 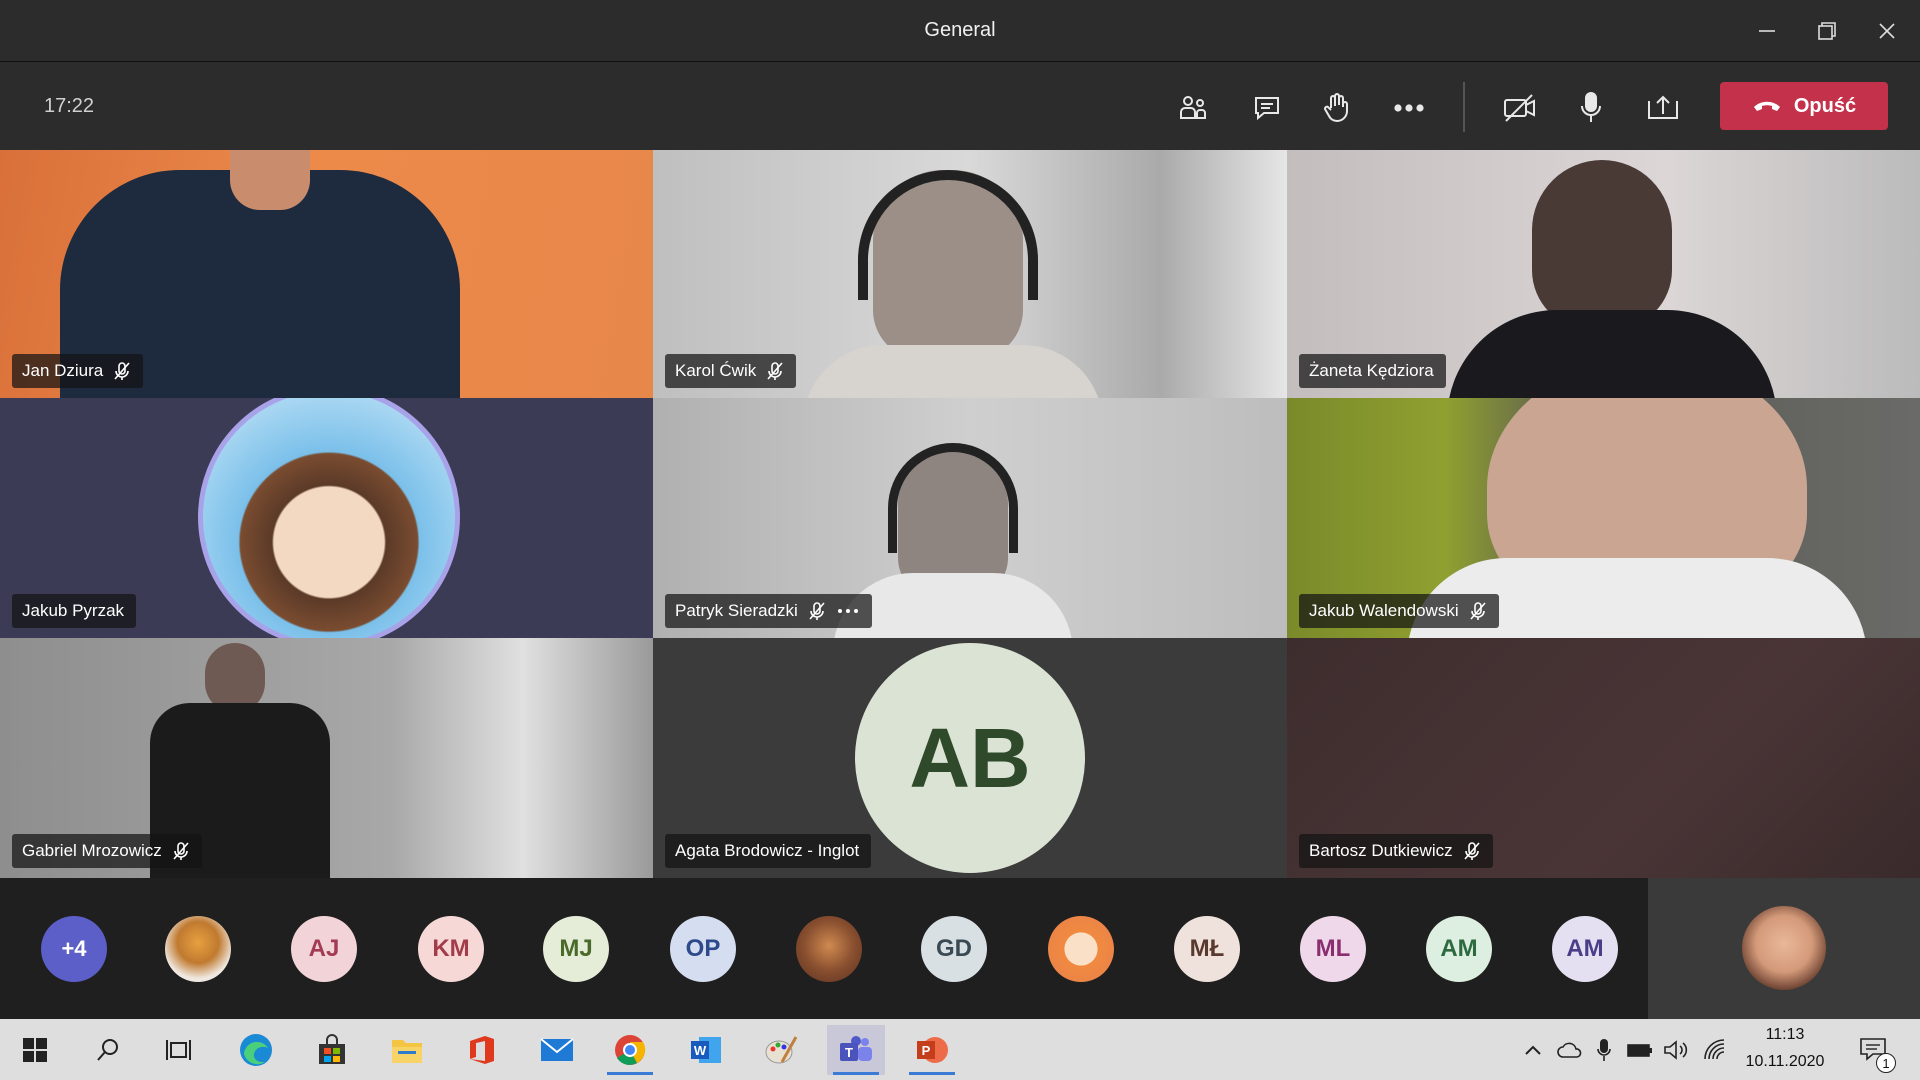 I want to click on close-button, so click(x=1887, y=31).